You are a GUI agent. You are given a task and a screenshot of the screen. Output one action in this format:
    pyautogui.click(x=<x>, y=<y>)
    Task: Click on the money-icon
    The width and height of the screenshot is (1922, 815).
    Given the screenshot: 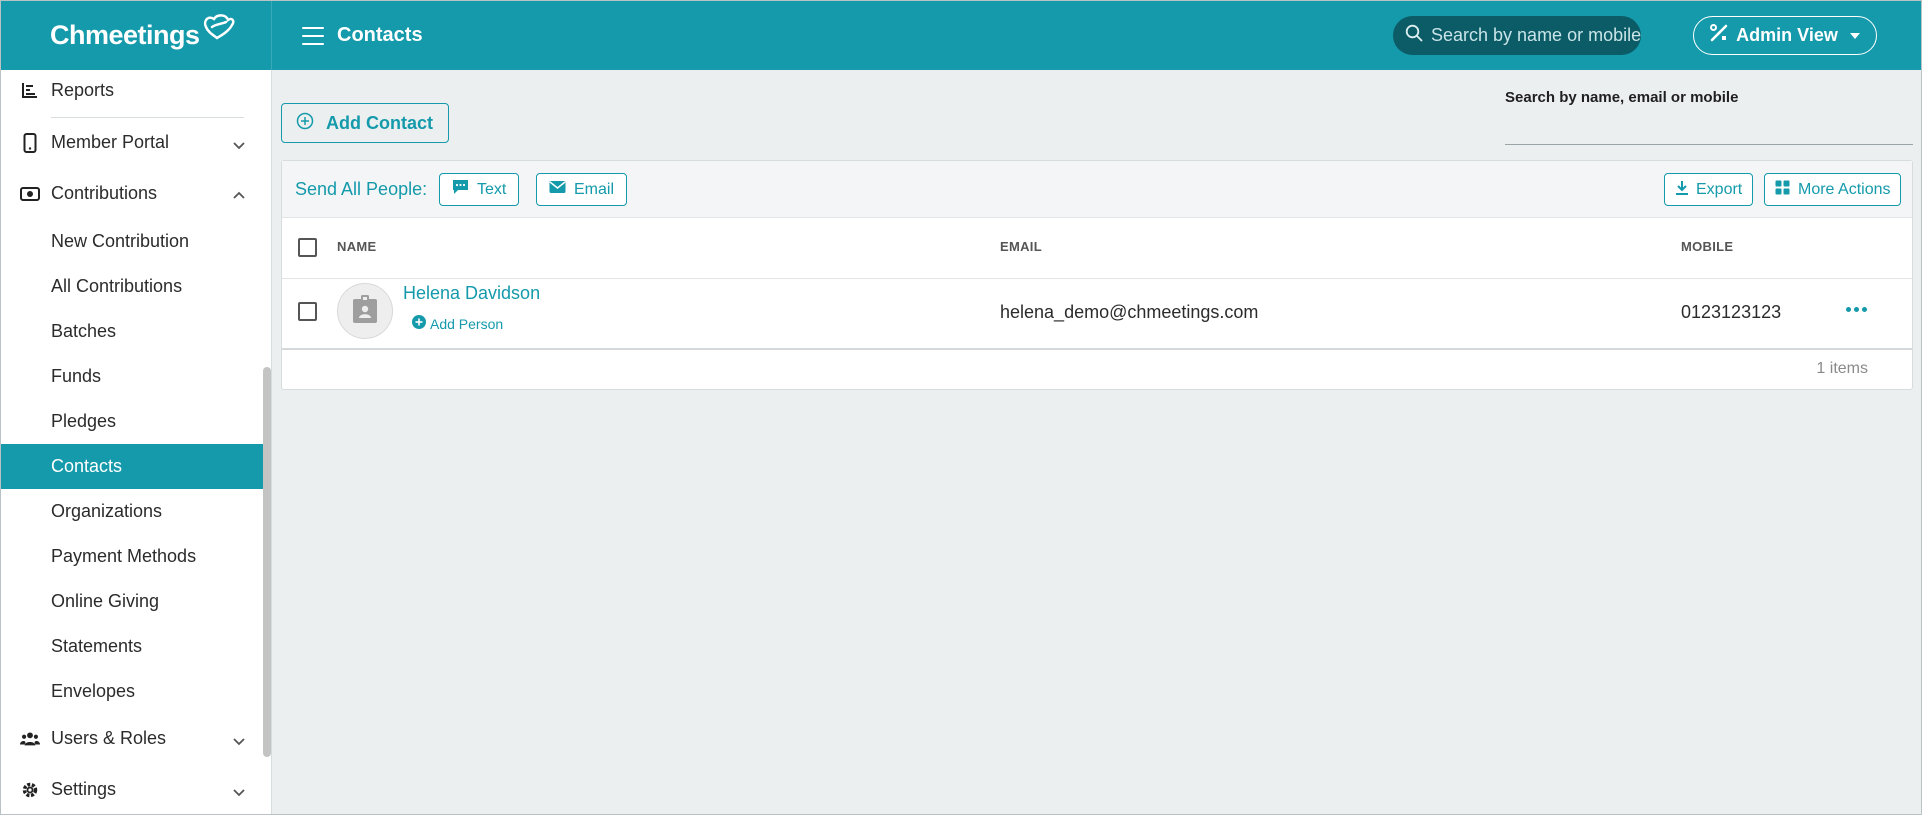 What is the action you would take?
    pyautogui.click(x=30, y=194)
    